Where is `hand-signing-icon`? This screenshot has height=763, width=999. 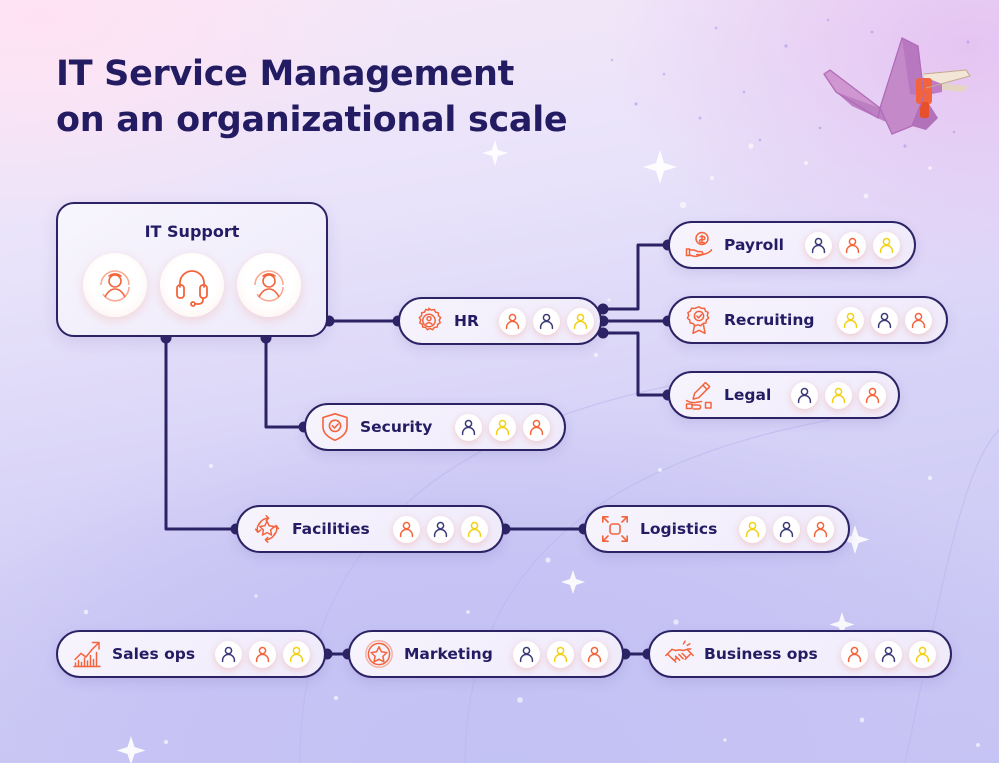
hand-signing-icon is located at coordinates (699, 395).